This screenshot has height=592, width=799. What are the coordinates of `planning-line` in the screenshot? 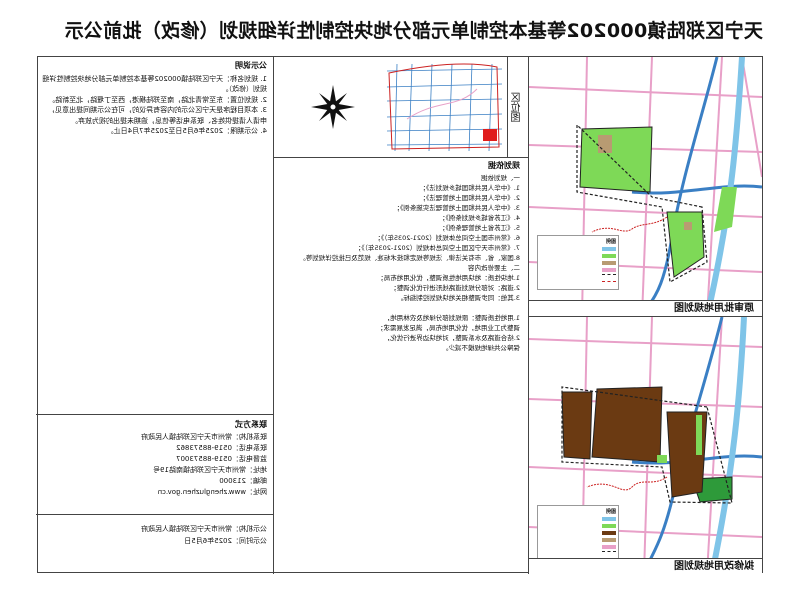 It's located at (400, 308).